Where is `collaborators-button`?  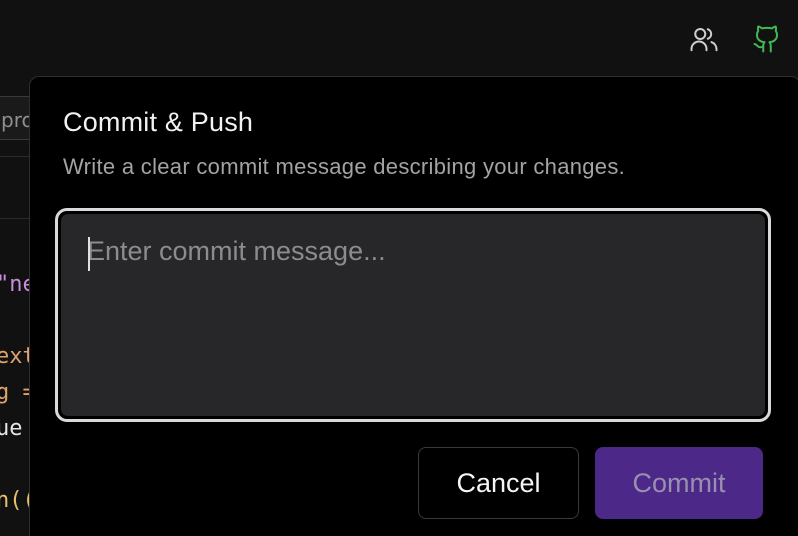 collaborators-button is located at coordinates (704, 39).